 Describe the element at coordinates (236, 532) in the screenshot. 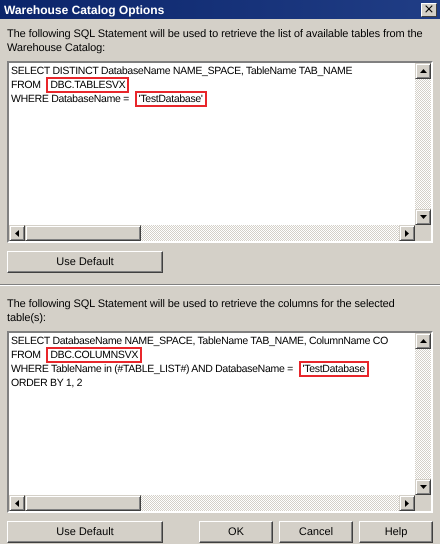

I see `ok-button: OK` at that location.